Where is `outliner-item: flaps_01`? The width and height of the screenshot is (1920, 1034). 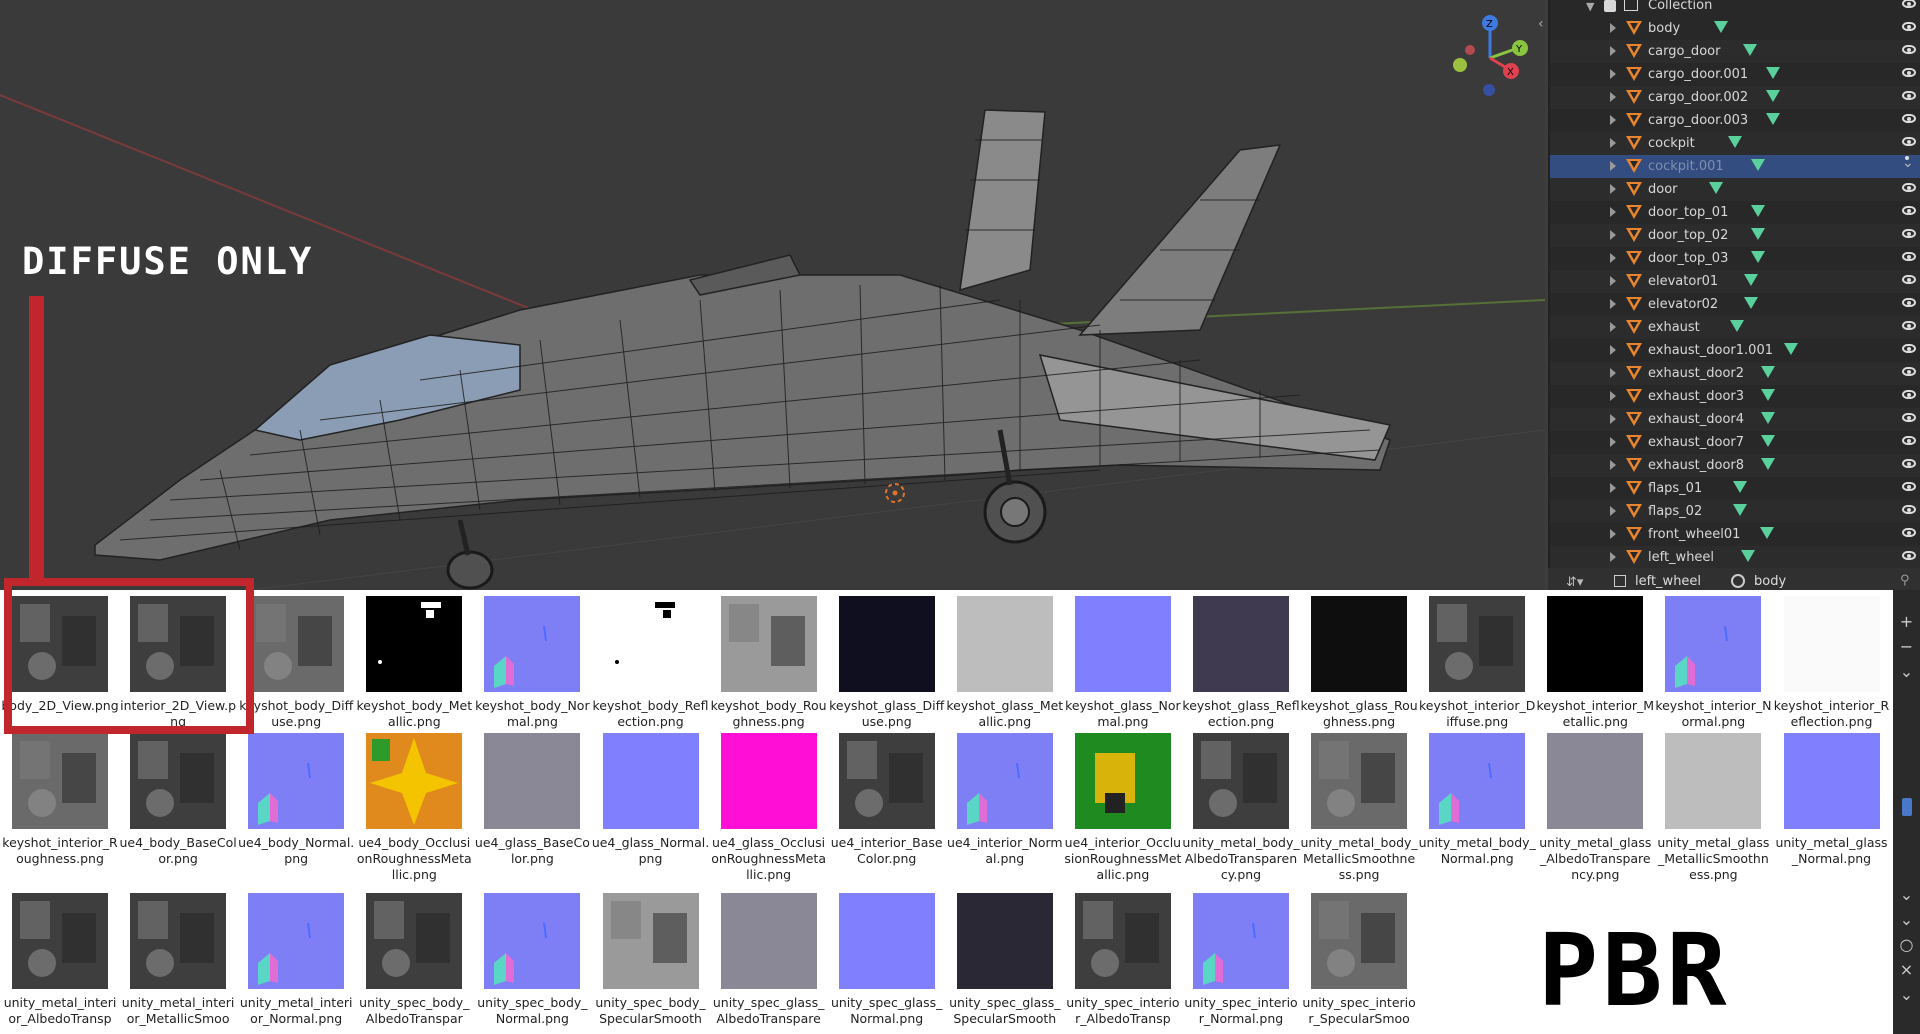
outliner-item: flaps_01 is located at coordinates (1735, 488).